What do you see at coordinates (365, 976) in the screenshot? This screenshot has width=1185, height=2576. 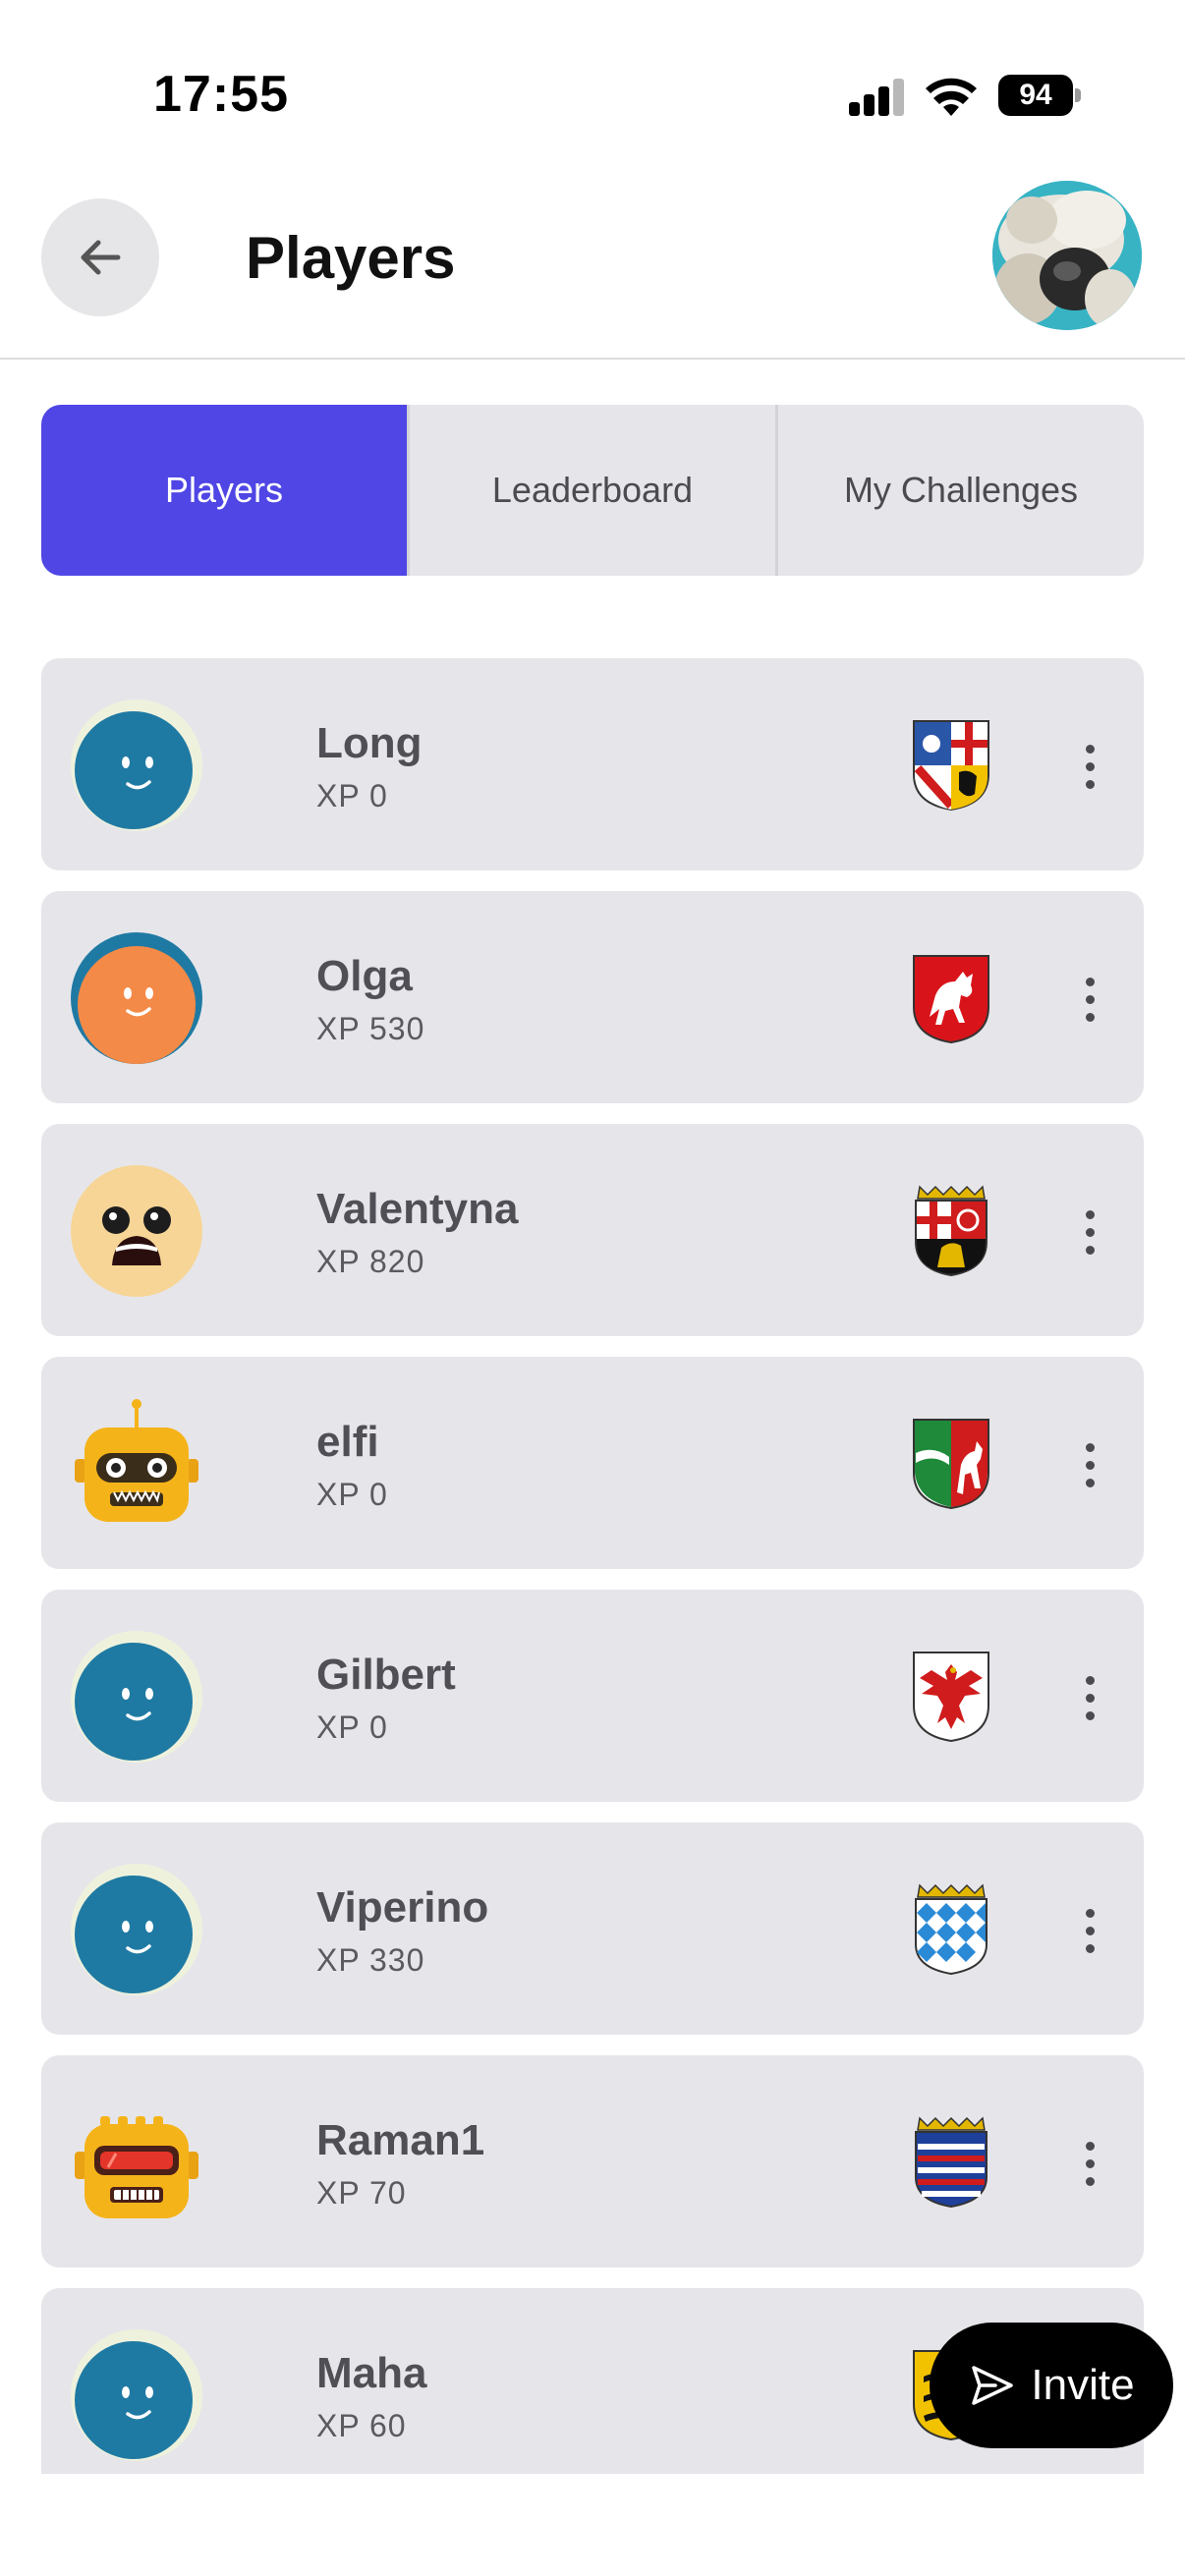 I see `player-name: Olga` at bounding box center [365, 976].